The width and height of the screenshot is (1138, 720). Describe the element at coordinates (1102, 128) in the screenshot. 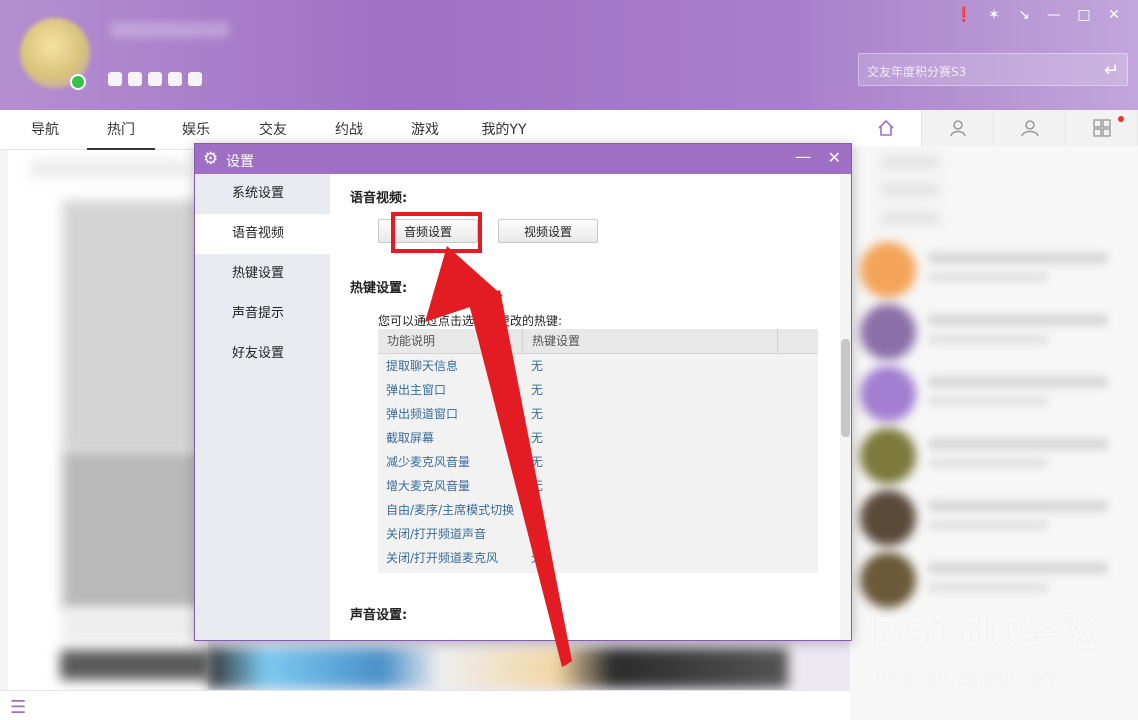

I see `apps-icon` at that location.